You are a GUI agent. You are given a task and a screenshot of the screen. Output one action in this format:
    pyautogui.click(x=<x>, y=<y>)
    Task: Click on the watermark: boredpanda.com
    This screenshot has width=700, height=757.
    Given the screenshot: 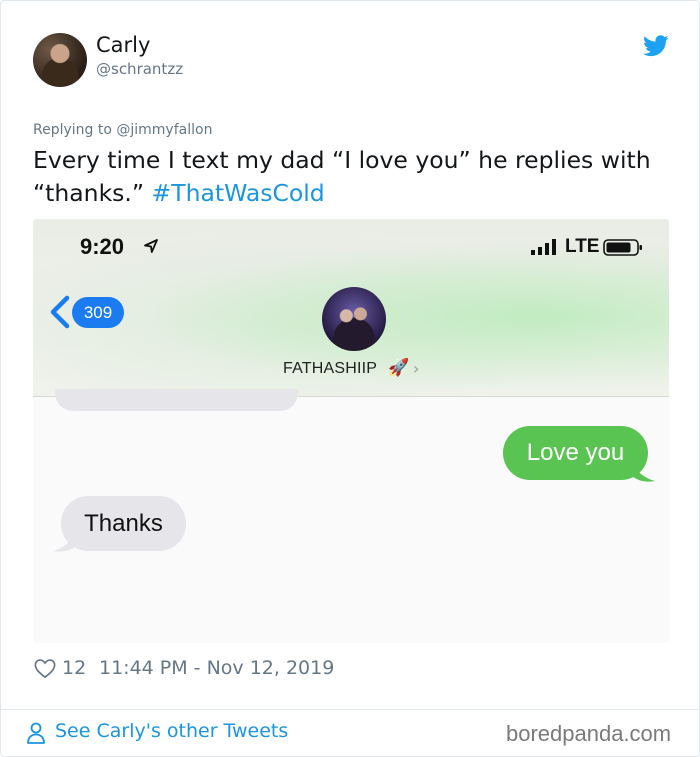 What is the action you would take?
    pyautogui.click(x=589, y=733)
    